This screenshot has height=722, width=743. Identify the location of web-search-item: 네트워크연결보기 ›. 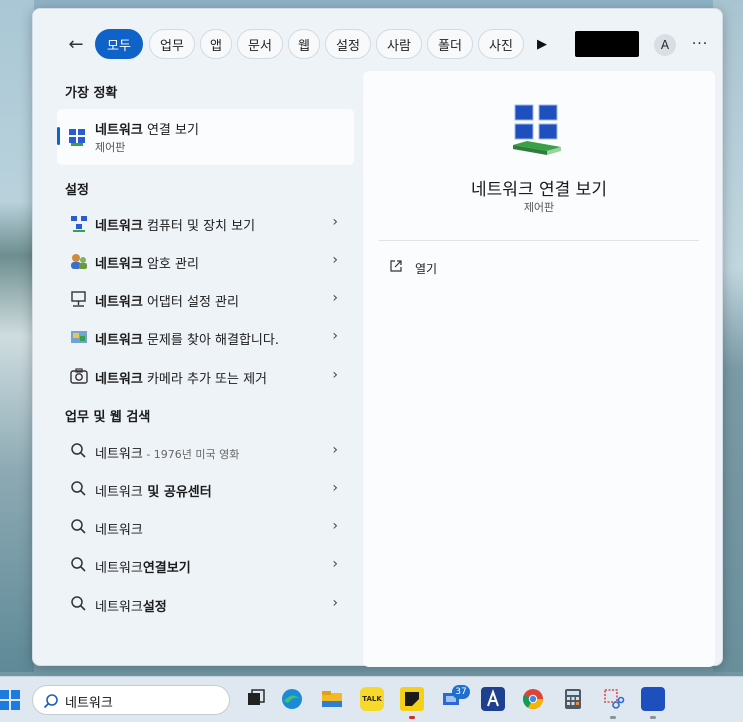
(205, 565).